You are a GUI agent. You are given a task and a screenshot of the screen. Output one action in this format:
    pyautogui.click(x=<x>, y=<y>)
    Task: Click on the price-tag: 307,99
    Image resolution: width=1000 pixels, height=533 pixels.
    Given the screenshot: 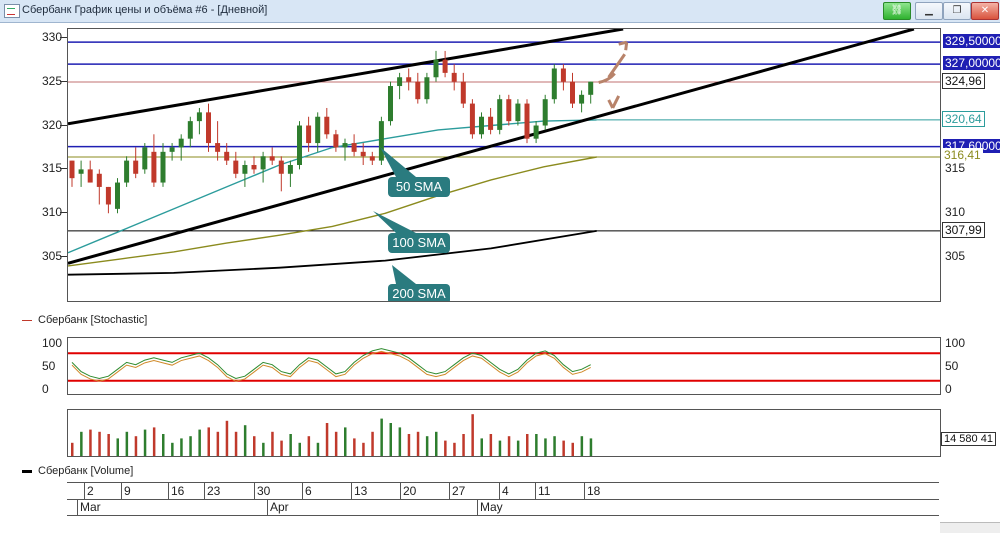 What is the action you would take?
    pyautogui.click(x=963, y=229)
    